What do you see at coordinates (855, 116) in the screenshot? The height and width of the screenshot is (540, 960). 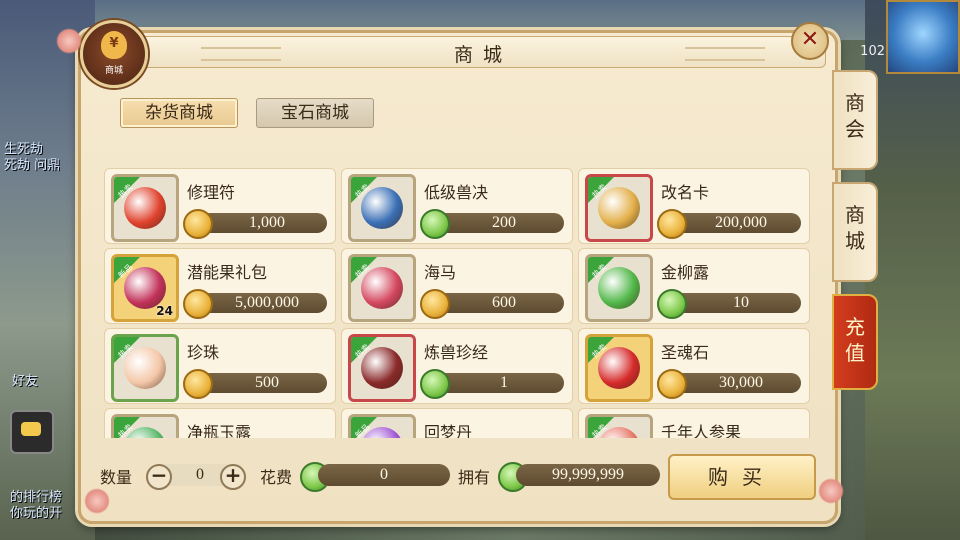 I see `side-tab-label: 商会` at bounding box center [855, 116].